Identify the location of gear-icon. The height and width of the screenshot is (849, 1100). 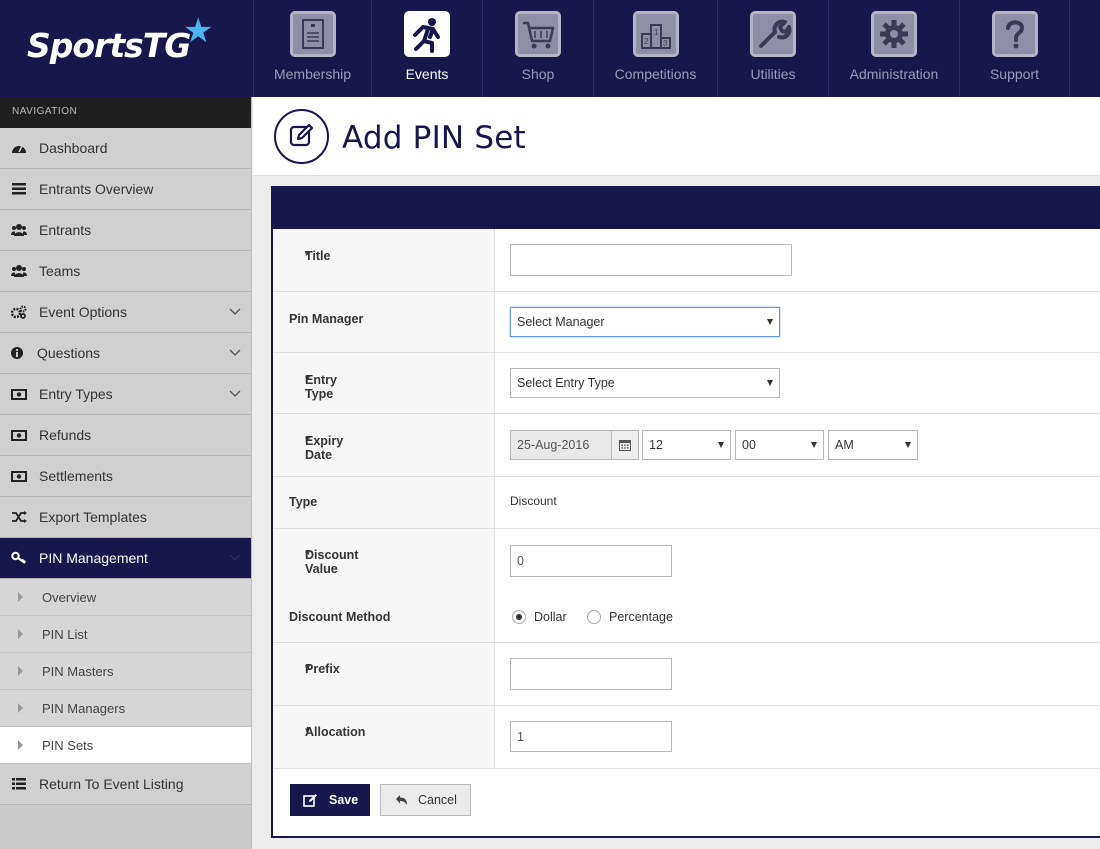
(894, 34).